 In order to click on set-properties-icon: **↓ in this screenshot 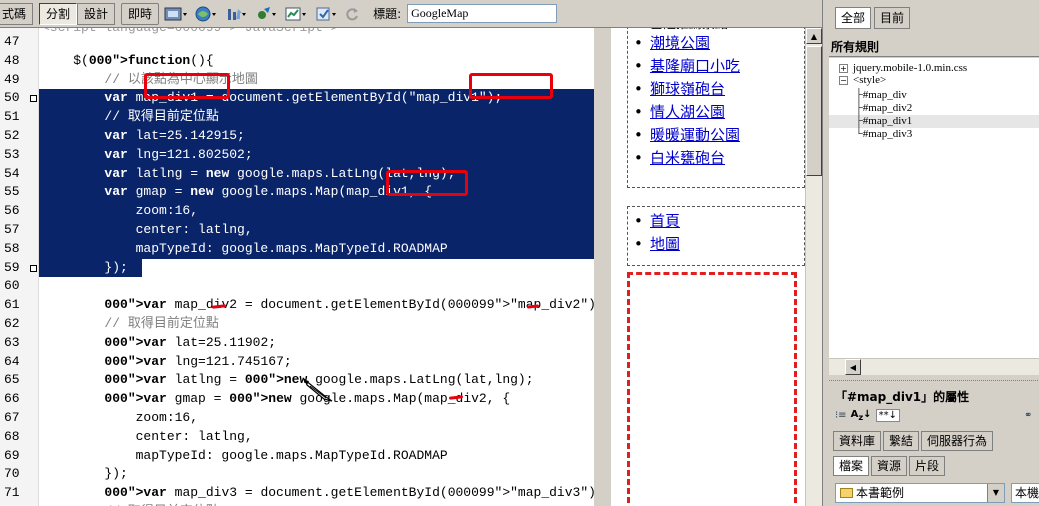, I will do `click(887, 415)`.